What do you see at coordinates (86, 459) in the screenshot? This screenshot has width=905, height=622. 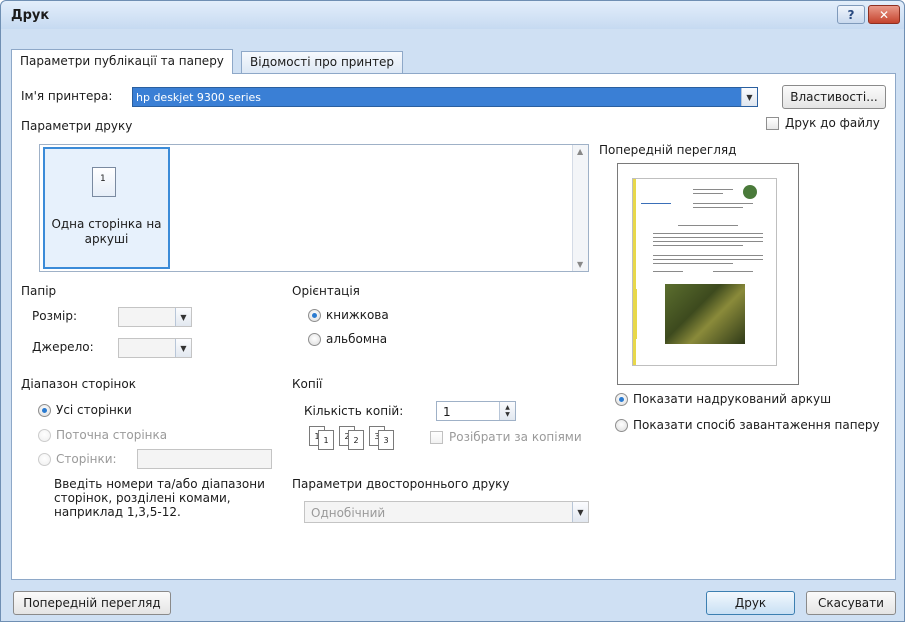 I see `pages-label: Сторінки:` at bounding box center [86, 459].